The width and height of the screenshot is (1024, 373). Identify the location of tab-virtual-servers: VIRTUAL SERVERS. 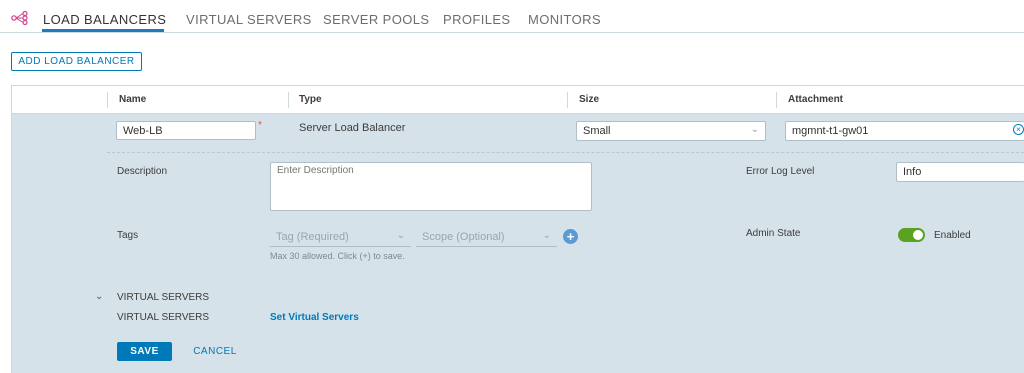
(249, 19).